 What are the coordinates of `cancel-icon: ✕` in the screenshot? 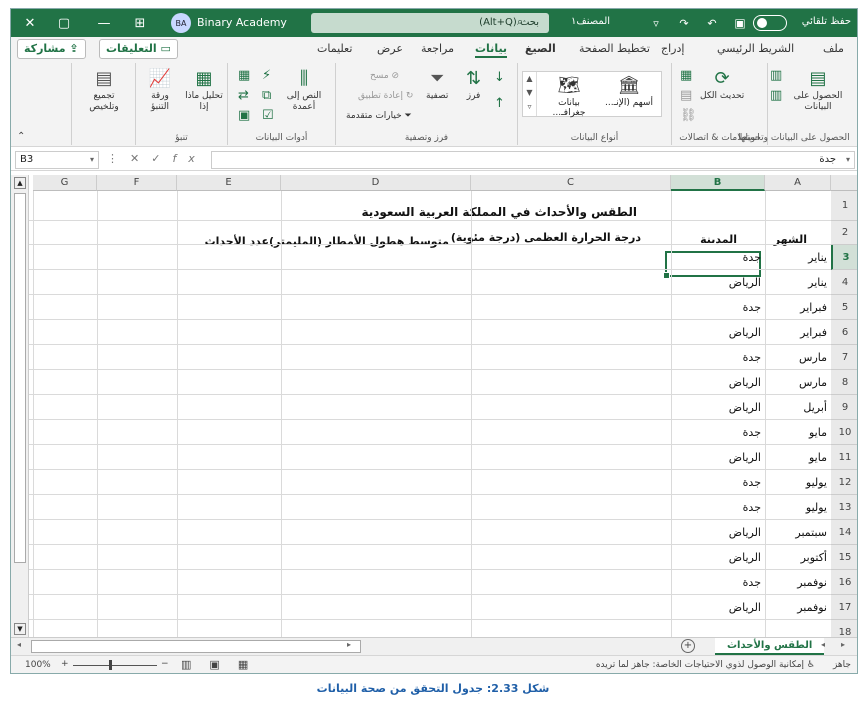 It's located at (140, 158).